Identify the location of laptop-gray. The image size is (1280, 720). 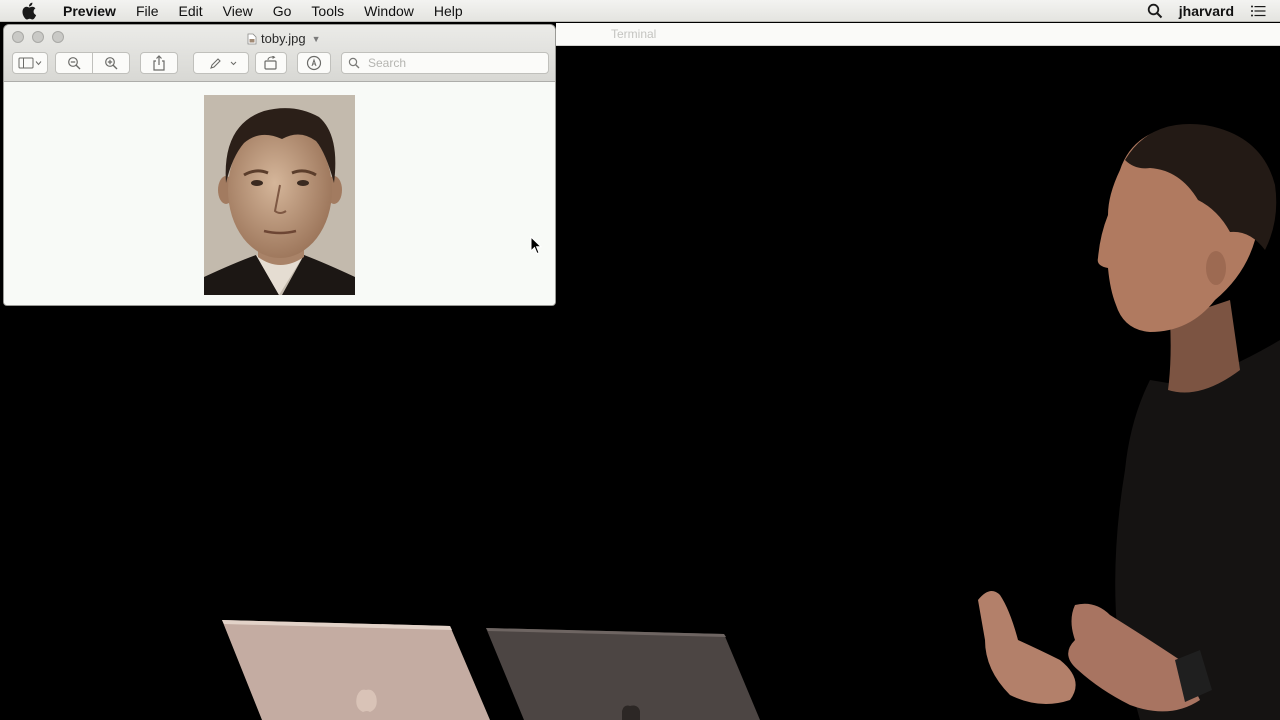
(623, 674).